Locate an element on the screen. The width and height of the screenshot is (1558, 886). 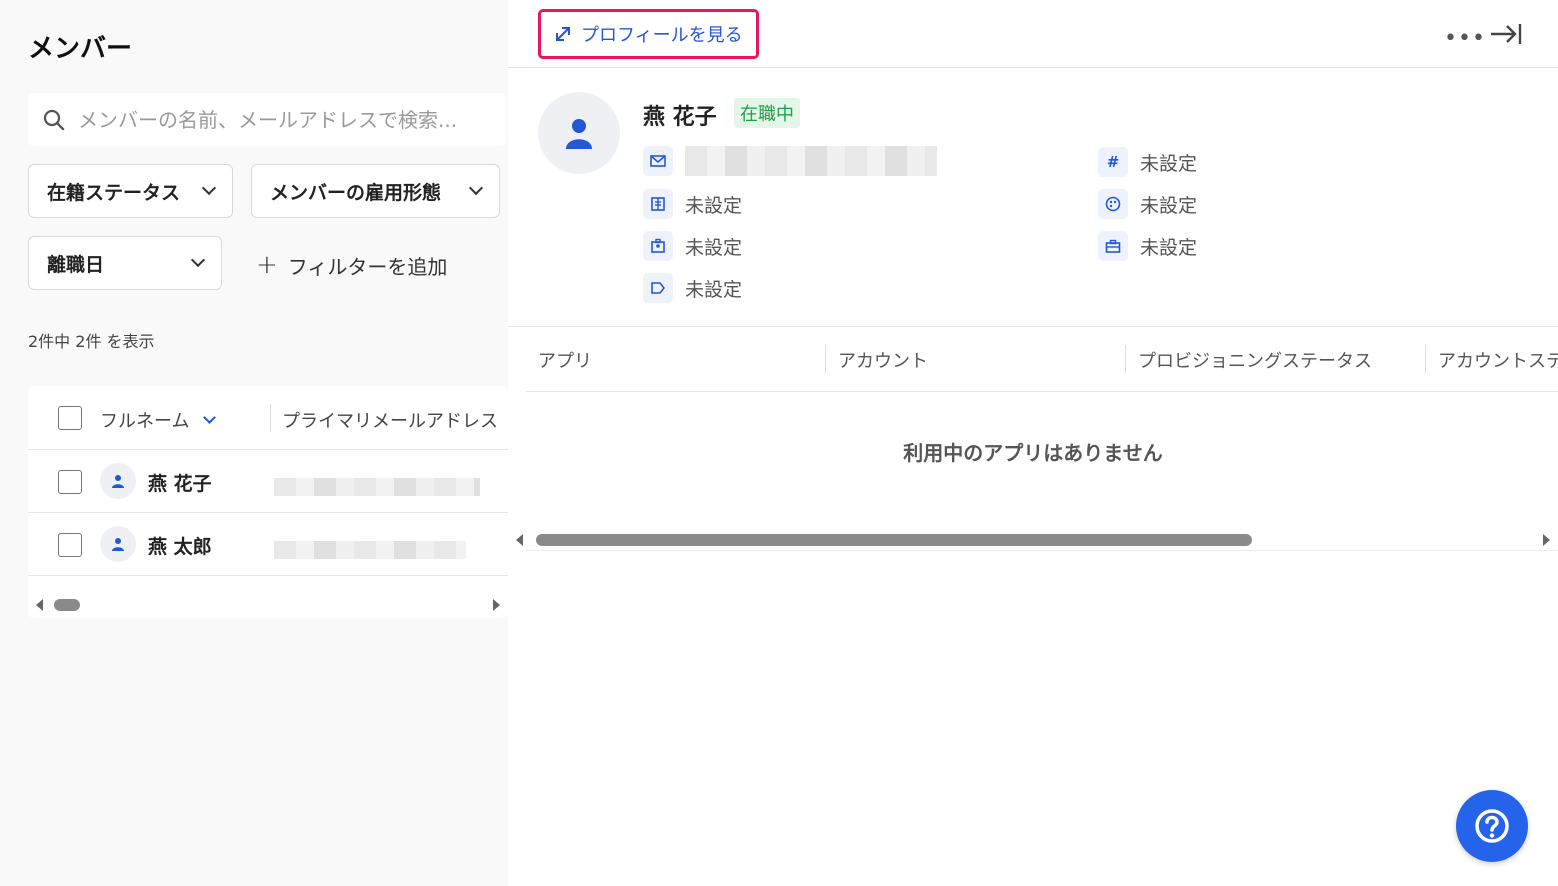
search-box is located at coordinates (267, 119).